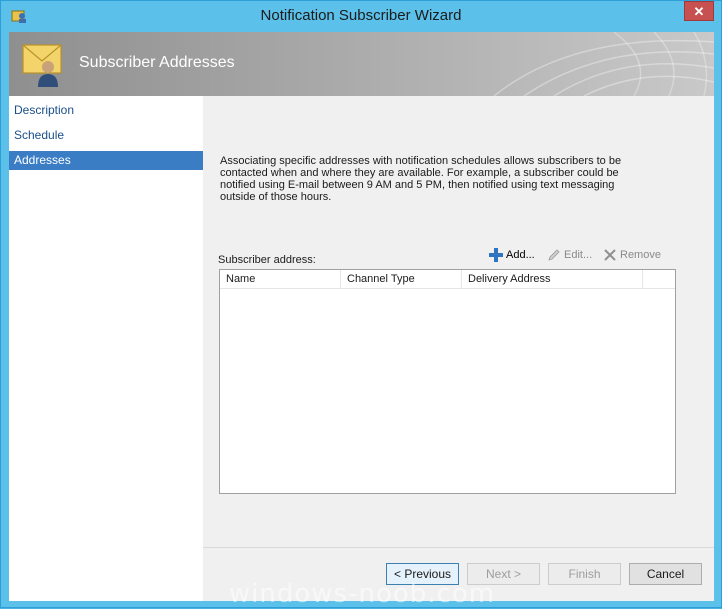 The height and width of the screenshot is (609, 722). Describe the element at coordinates (458, 547) in the screenshot. I see `footer-divider` at that location.